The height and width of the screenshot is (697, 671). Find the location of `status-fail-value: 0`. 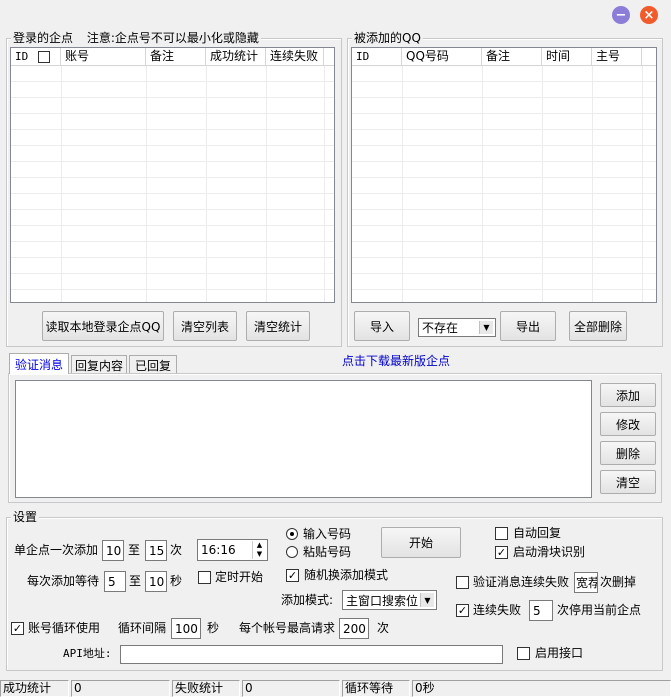

status-fail-value: 0 is located at coordinates (291, 688).